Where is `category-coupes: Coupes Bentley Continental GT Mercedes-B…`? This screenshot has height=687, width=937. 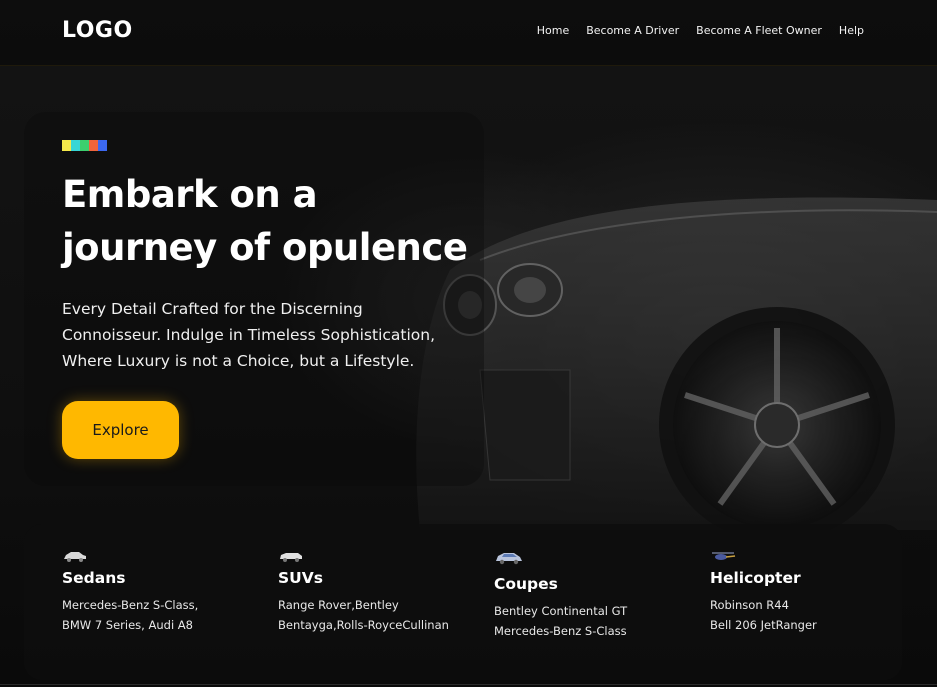
category-coupes: Coupes Bentley Continental GT Mercedes-B… is located at coordinates (594, 595).